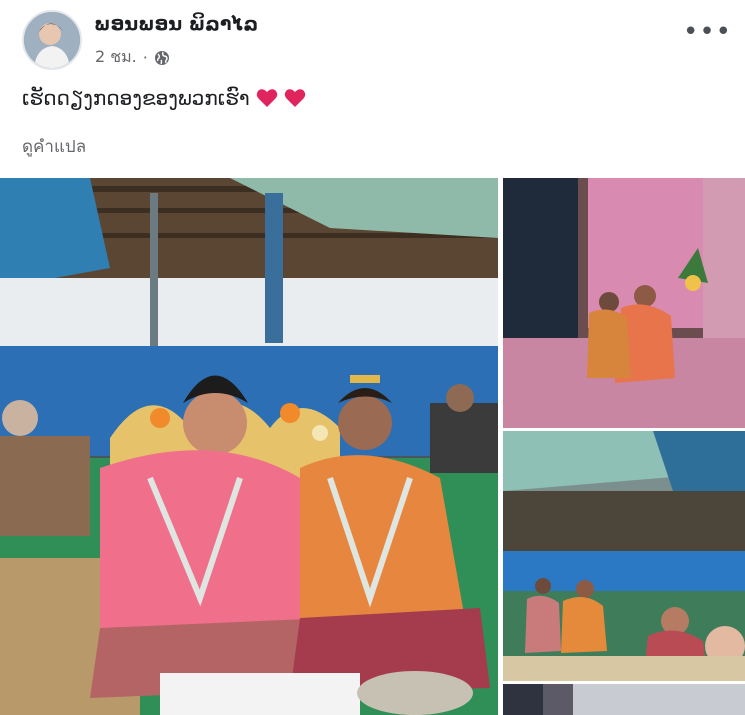  Describe the element at coordinates (176, 24) in the screenshot. I see `author-name: ພອນພອນ ພິລາໄລ` at that location.